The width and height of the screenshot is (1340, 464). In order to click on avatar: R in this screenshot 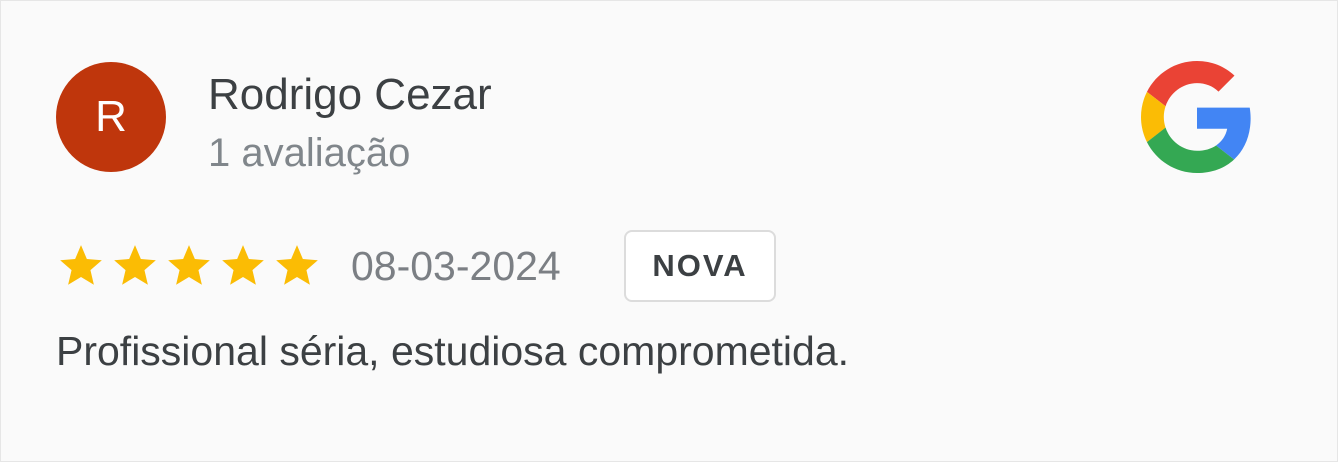, I will do `click(111, 117)`.